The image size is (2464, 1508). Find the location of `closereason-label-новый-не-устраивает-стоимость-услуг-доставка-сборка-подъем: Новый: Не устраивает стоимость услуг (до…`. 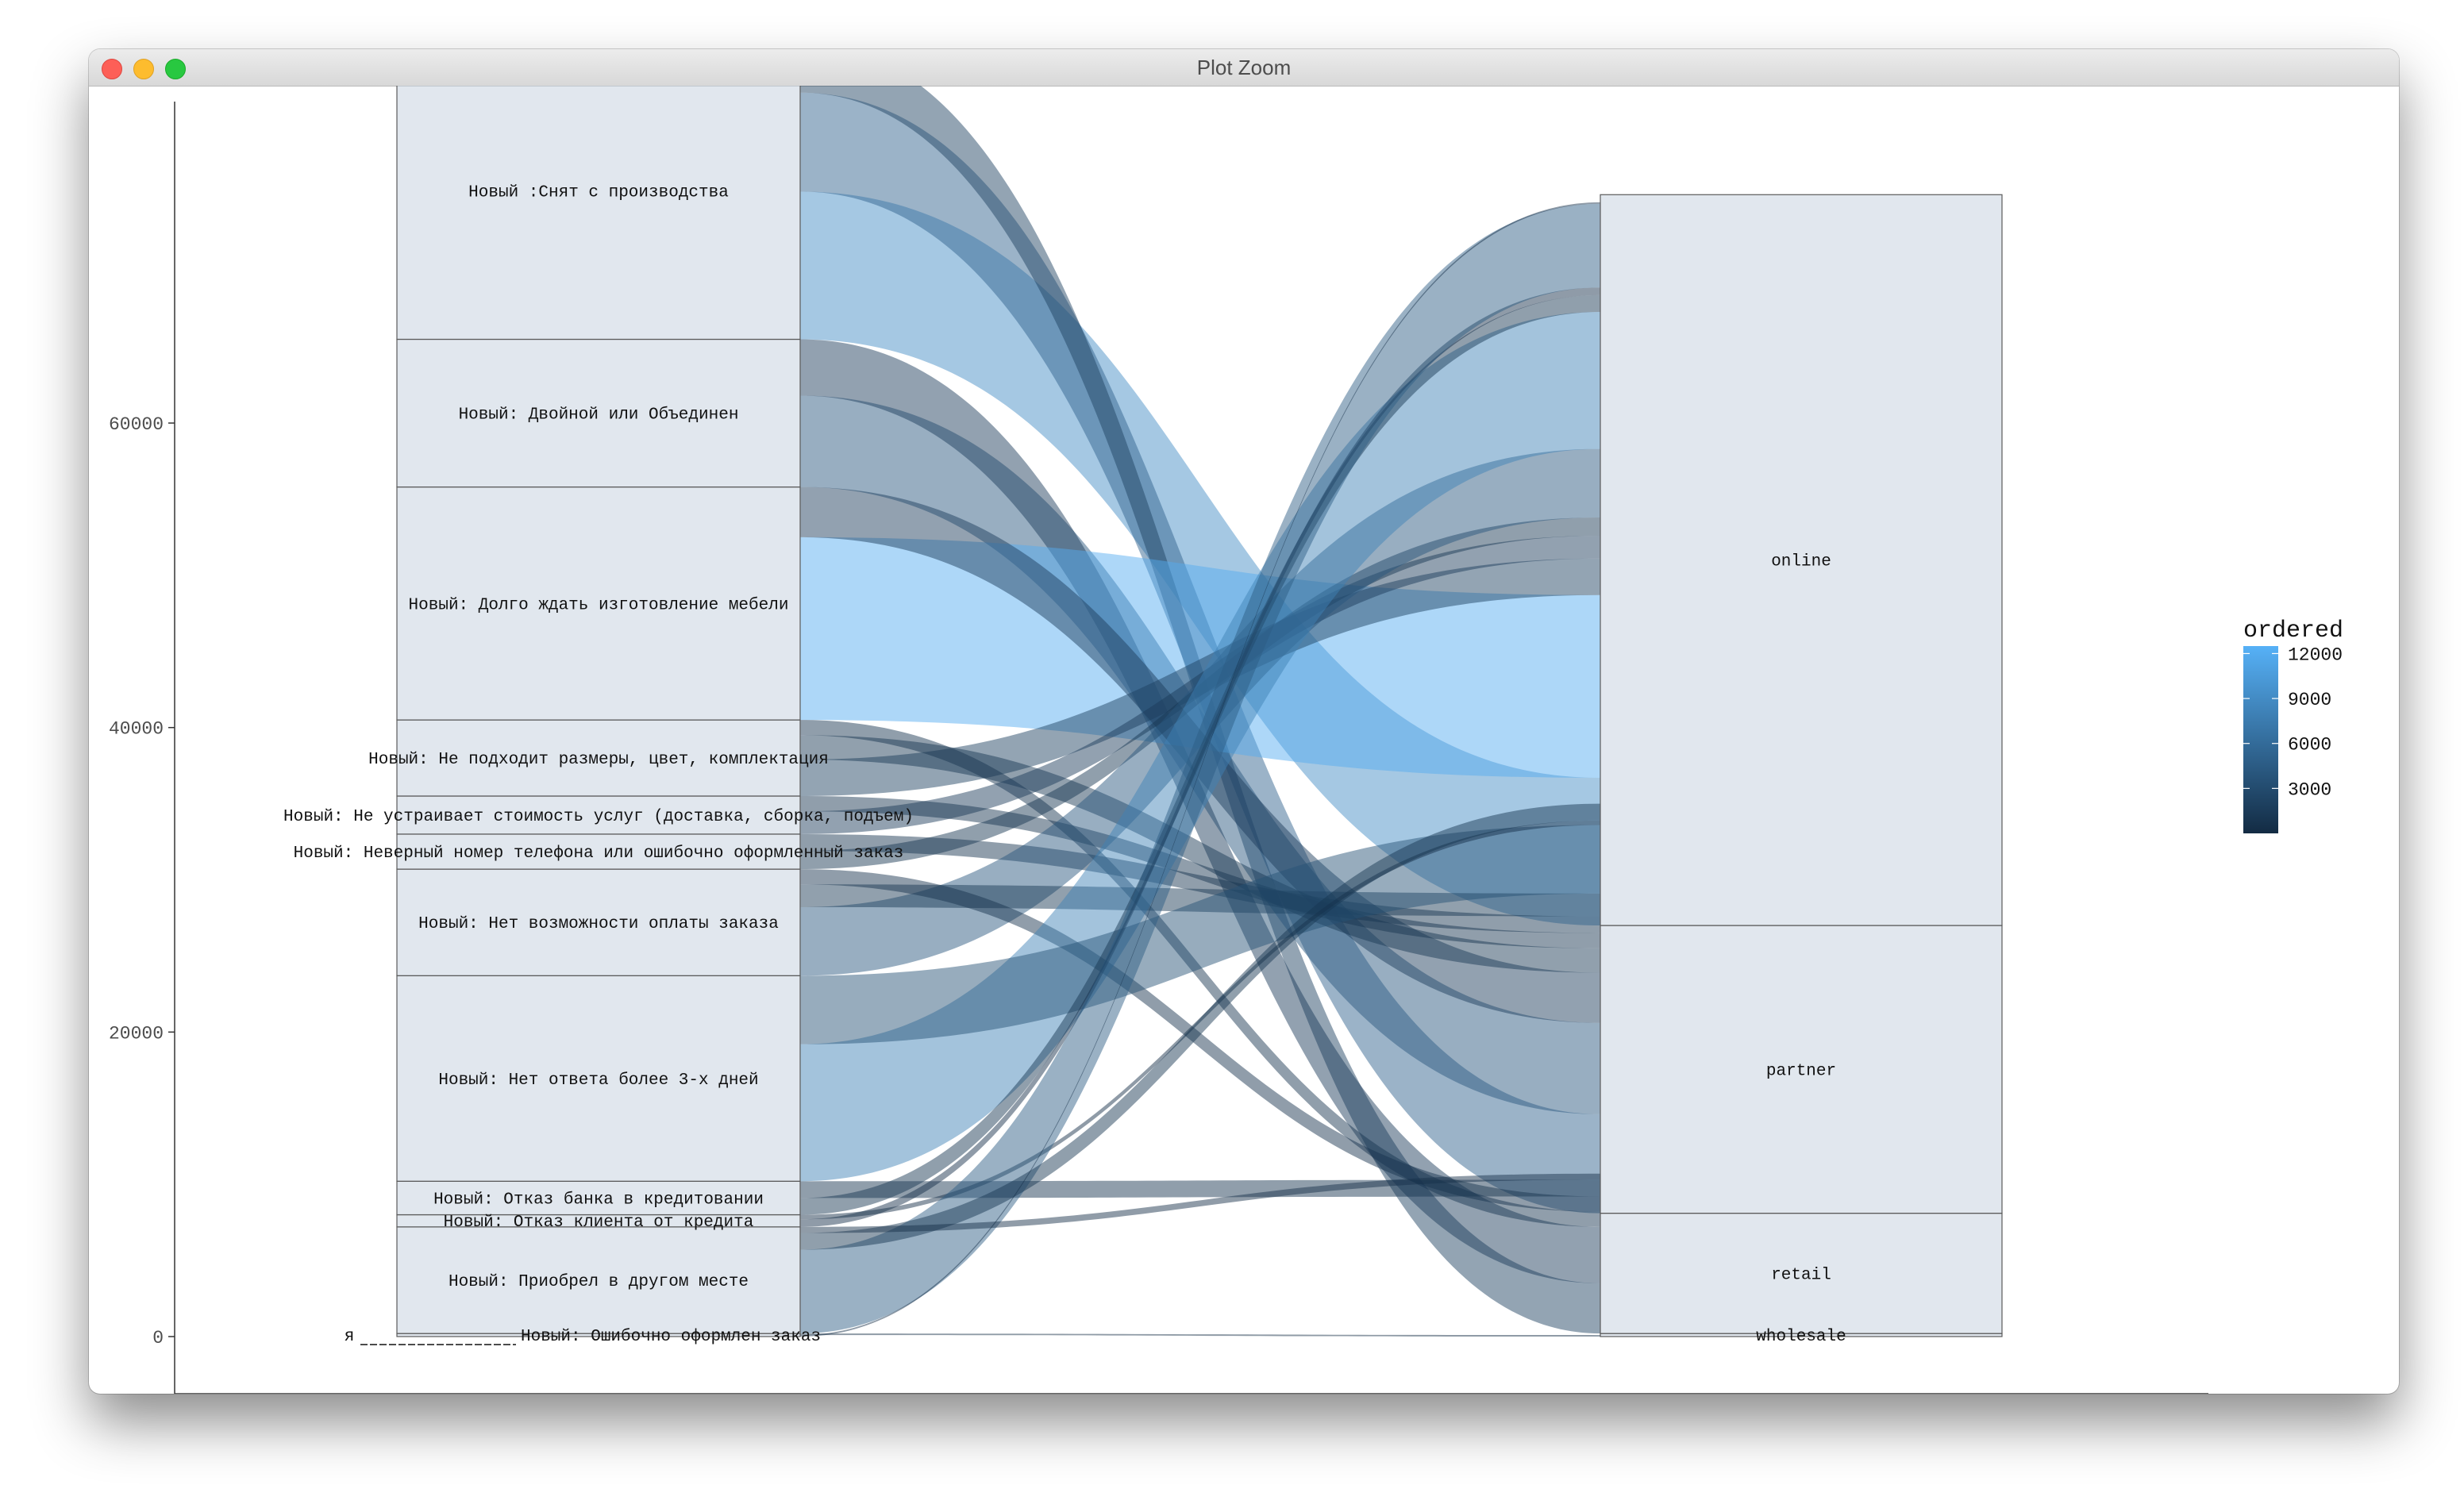

closereason-label-новый-не-устраивает-стоимость-услуг-доставка-сборка-подъем: Новый: Не устраивает стоимость услуг (до… is located at coordinates (598, 817).